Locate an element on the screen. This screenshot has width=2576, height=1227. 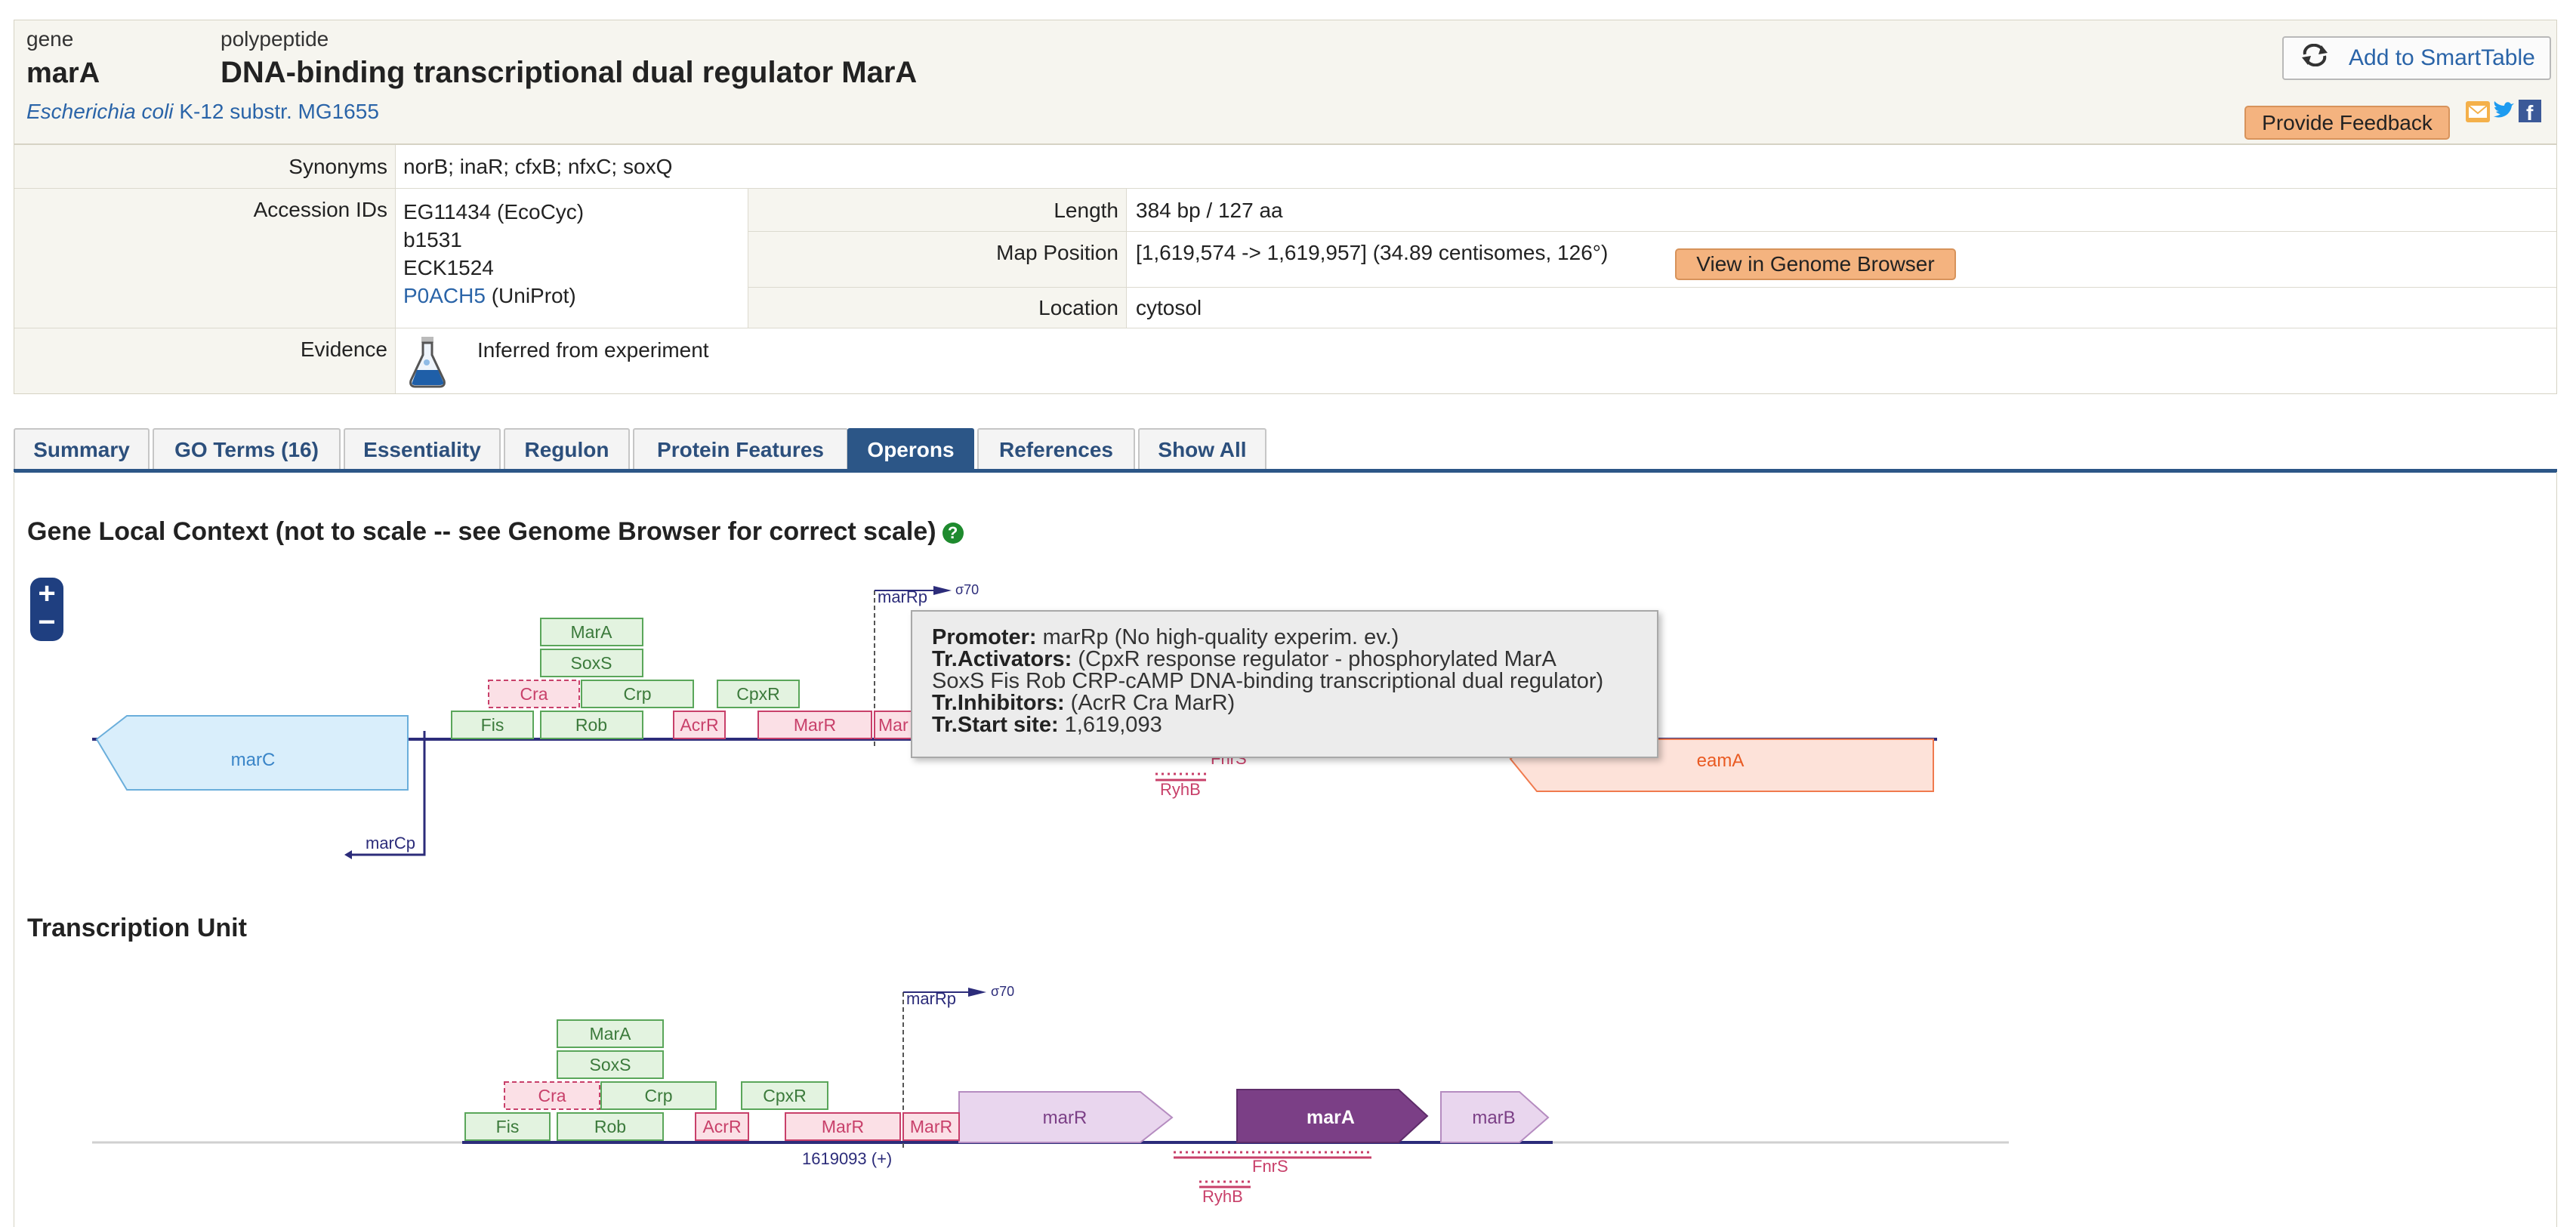
length-value: 384 bp / 127 aa is located at coordinates (1841, 210).